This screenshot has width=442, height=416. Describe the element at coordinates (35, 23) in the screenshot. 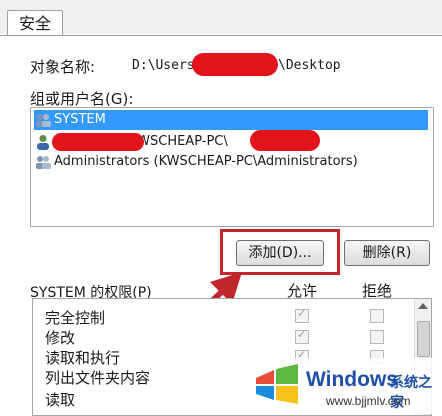

I see `tab-security: 安全` at that location.